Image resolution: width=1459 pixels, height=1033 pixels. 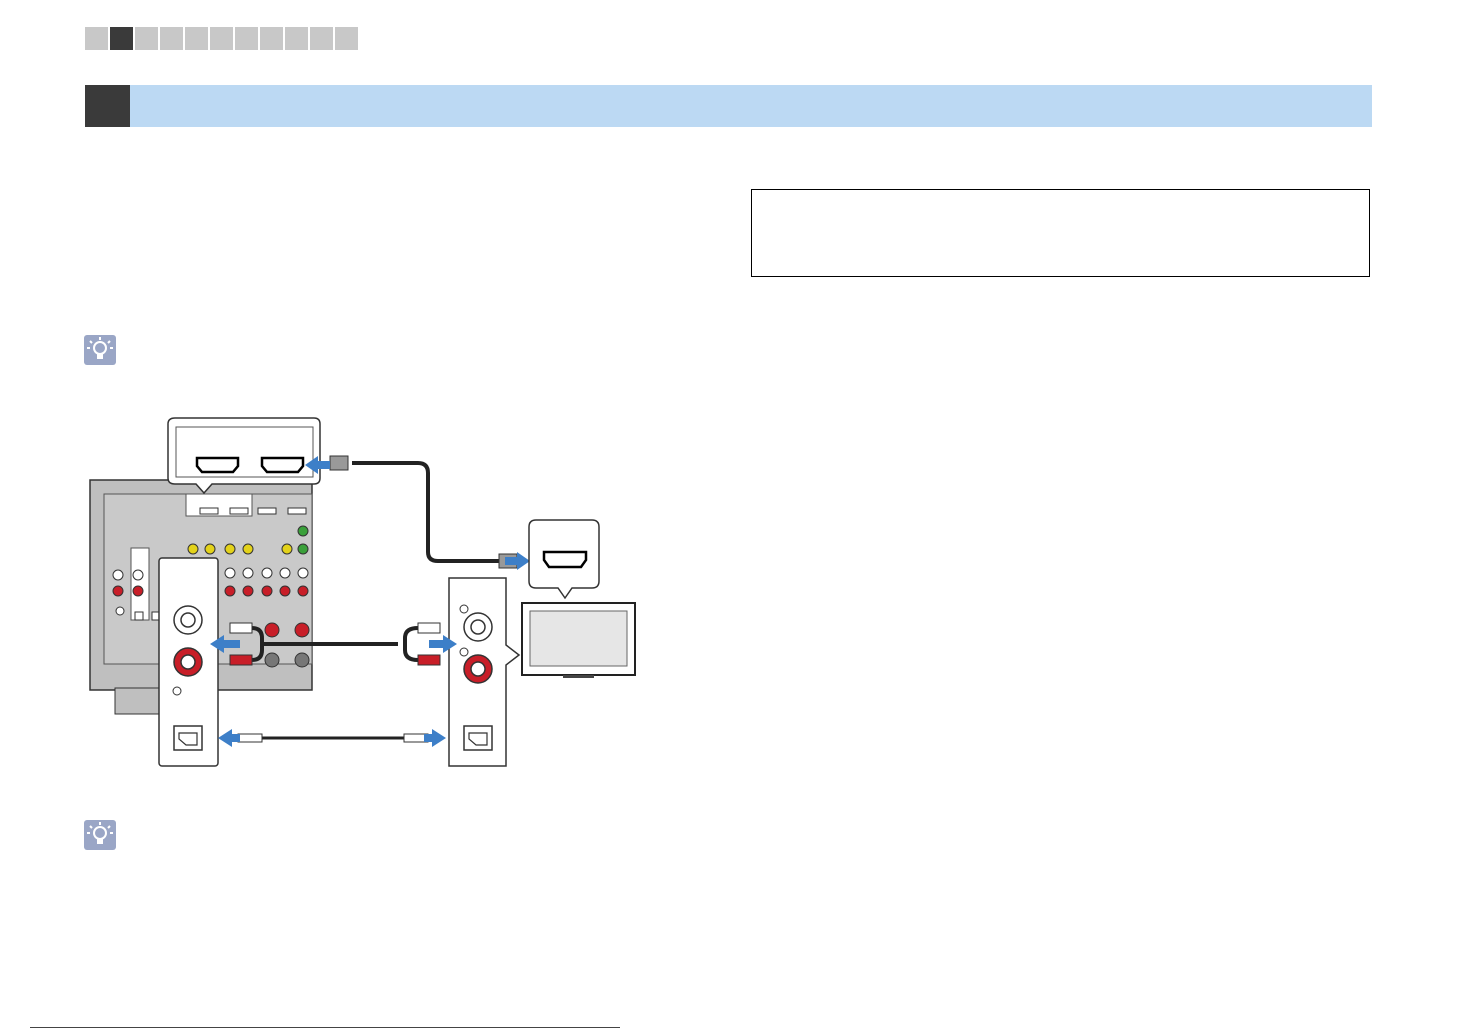 What do you see at coordinates (417, 512) in the screenshot?
I see `hdmi-cable` at bounding box center [417, 512].